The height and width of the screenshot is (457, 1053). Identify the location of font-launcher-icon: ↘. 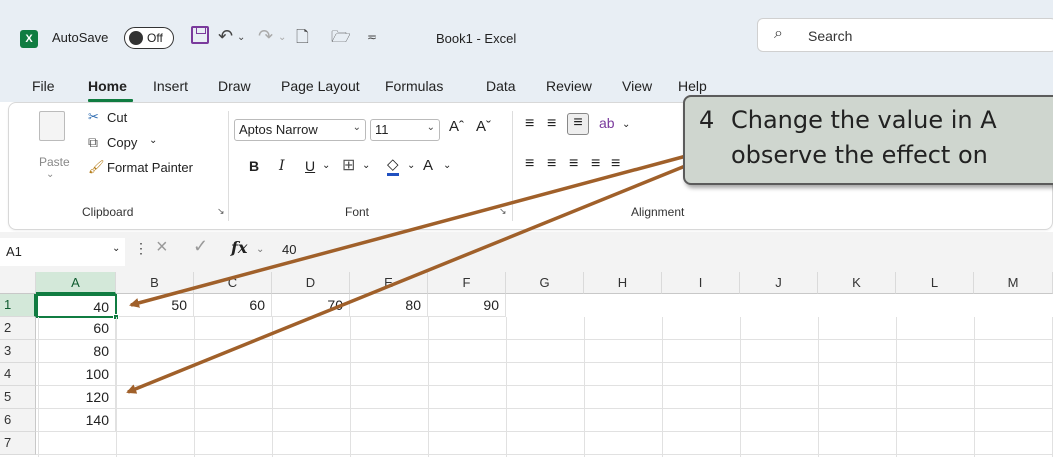
(503, 211).